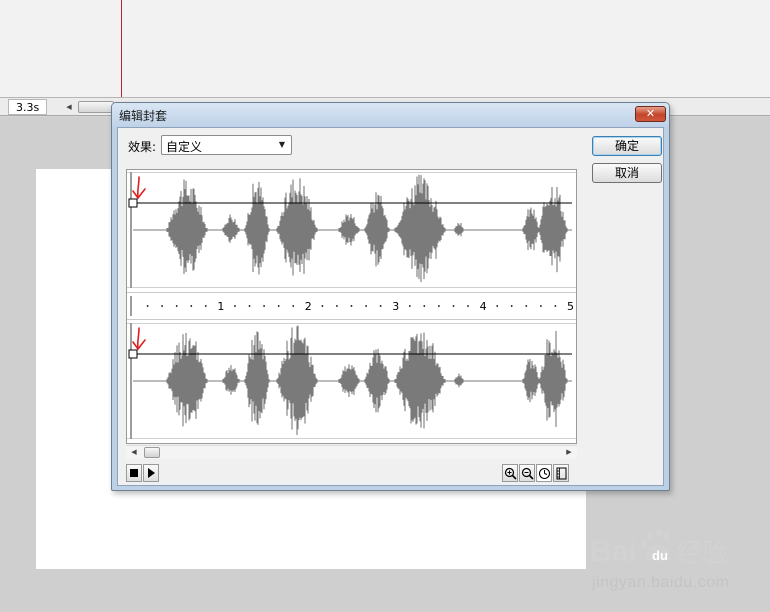  I want to click on ruler-label: 5, so click(570, 306).